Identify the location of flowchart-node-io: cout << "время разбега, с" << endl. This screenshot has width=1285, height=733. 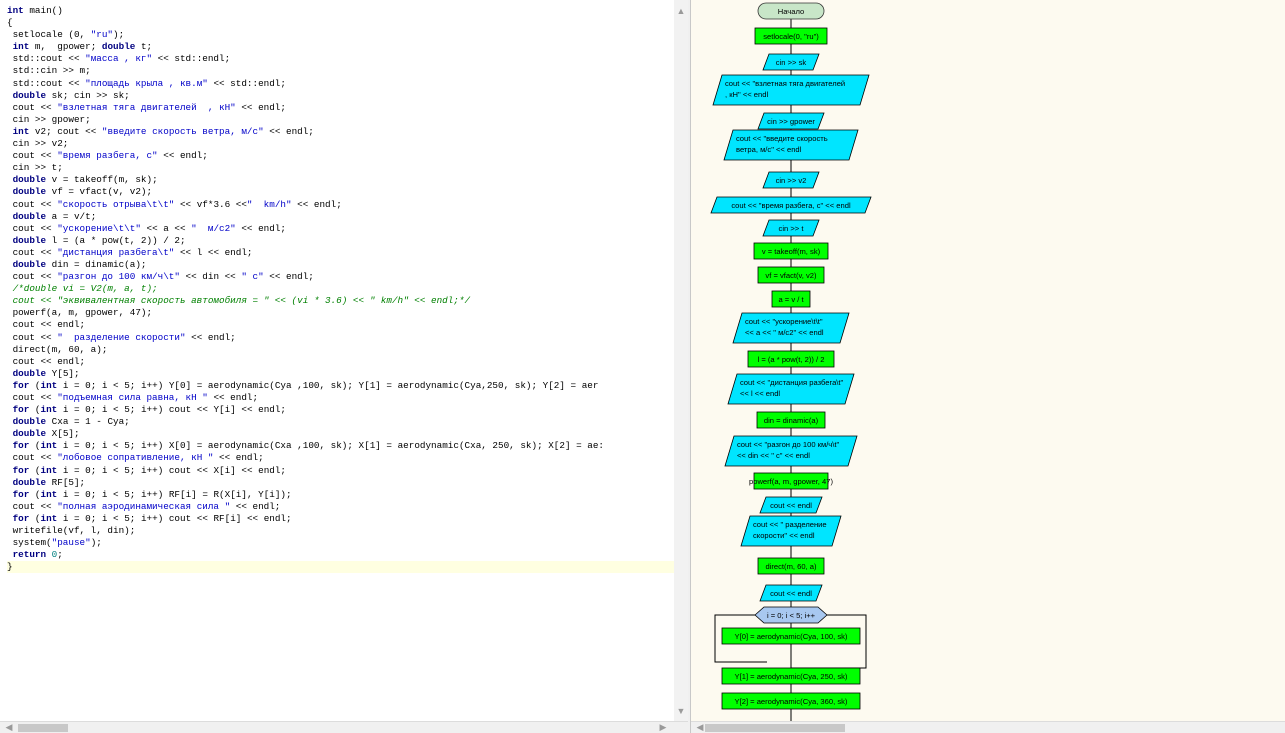
(791, 205).